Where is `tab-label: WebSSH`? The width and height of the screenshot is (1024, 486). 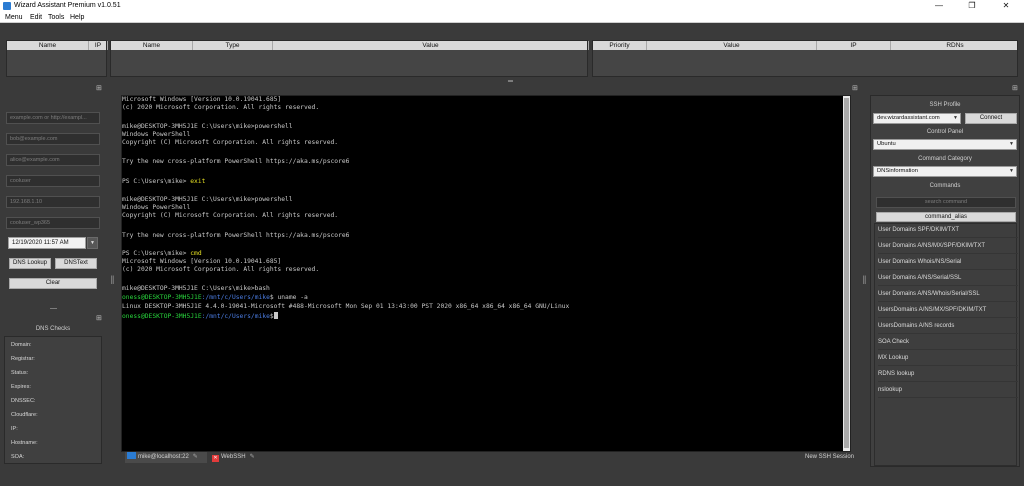
tab-label: WebSSH is located at coordinates (233, 457).